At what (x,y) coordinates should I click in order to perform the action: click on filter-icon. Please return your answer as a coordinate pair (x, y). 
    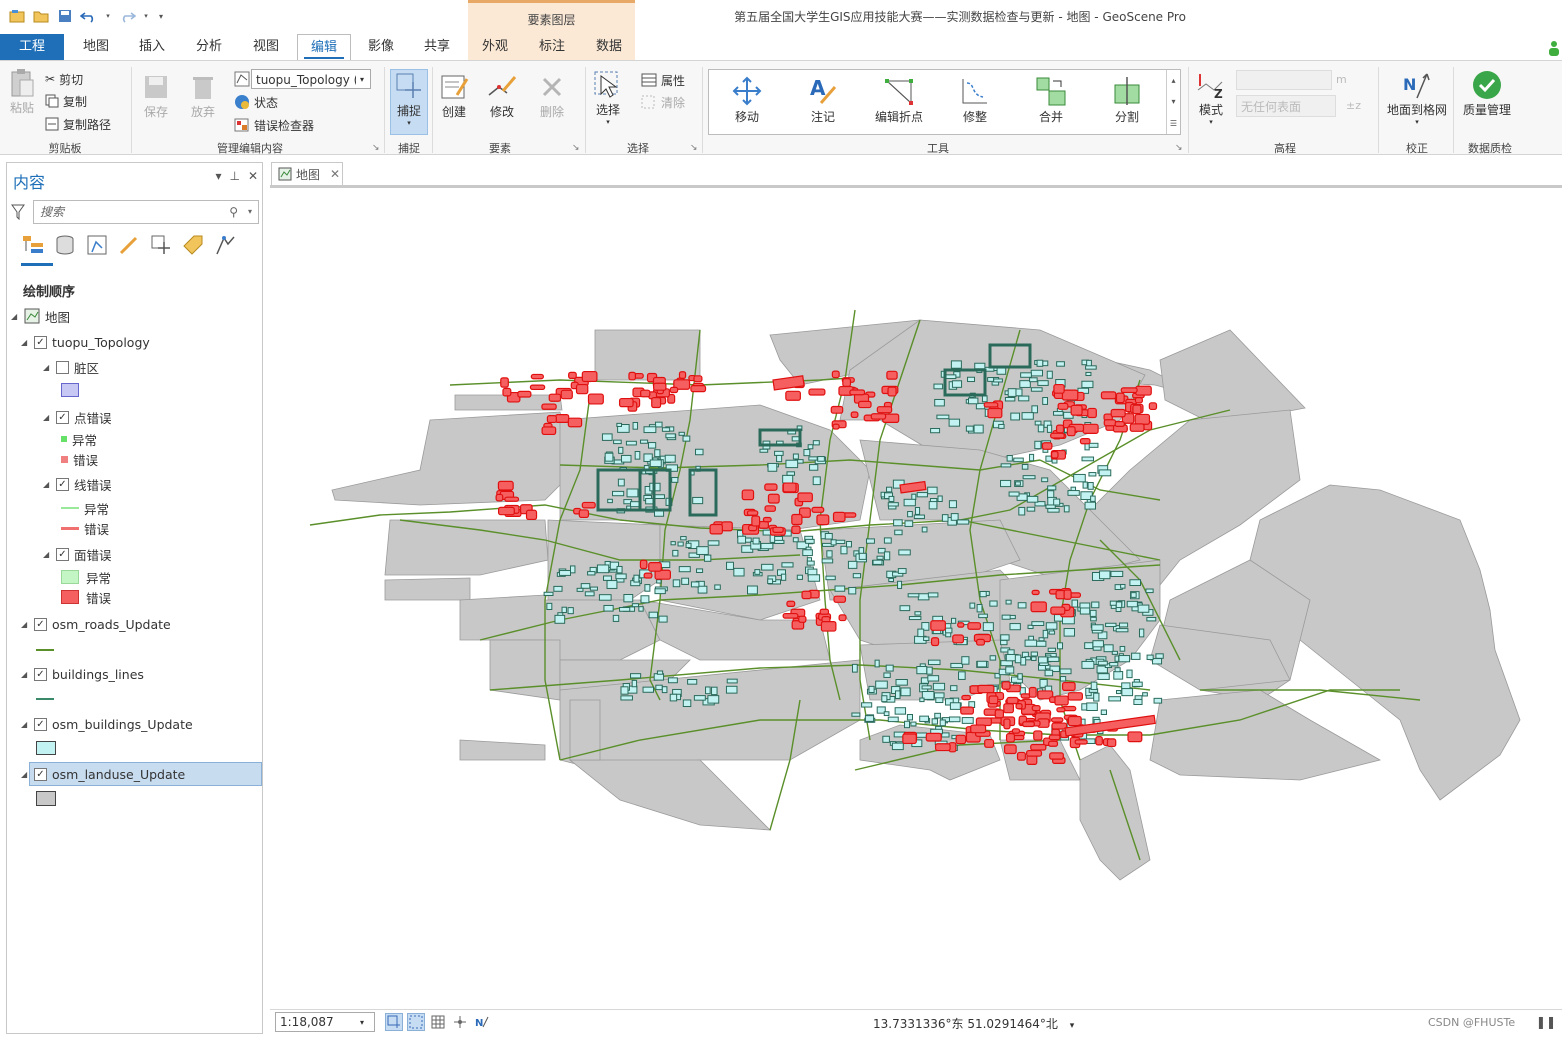
    Looking at the image, I should click on (18, 213).